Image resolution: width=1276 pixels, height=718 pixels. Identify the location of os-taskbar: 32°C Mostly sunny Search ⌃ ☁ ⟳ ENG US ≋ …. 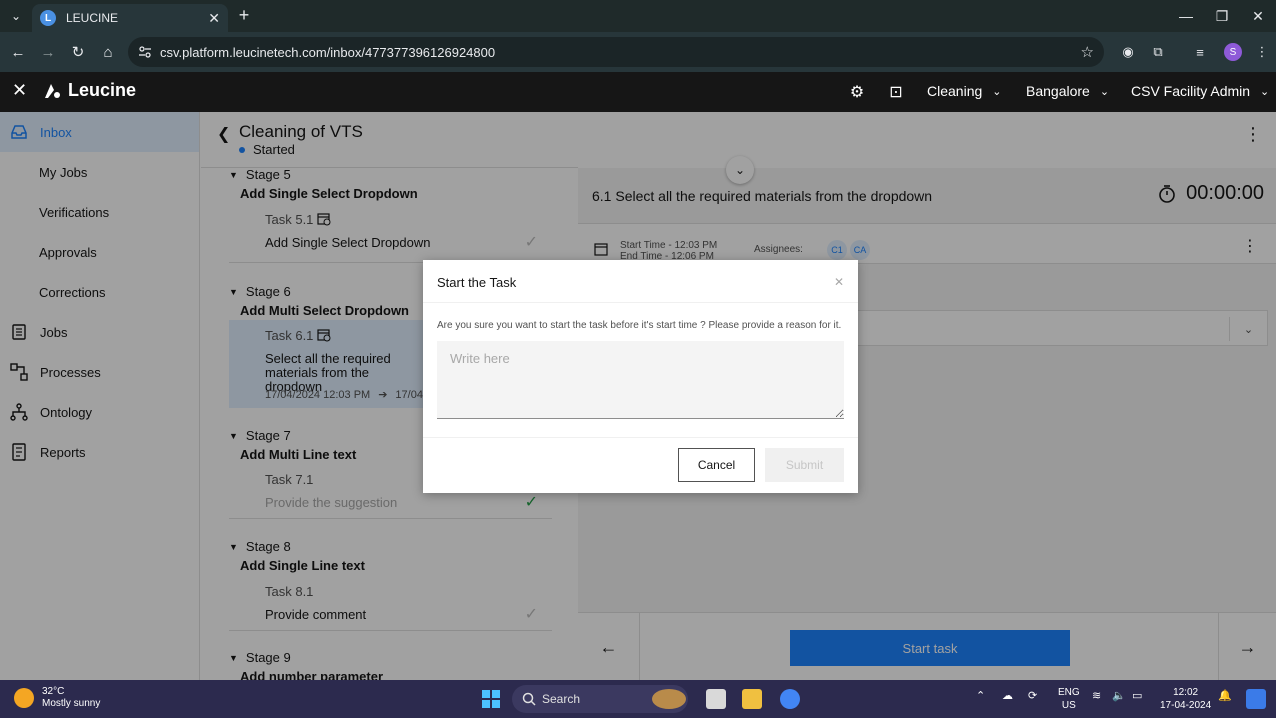
(638, 699).